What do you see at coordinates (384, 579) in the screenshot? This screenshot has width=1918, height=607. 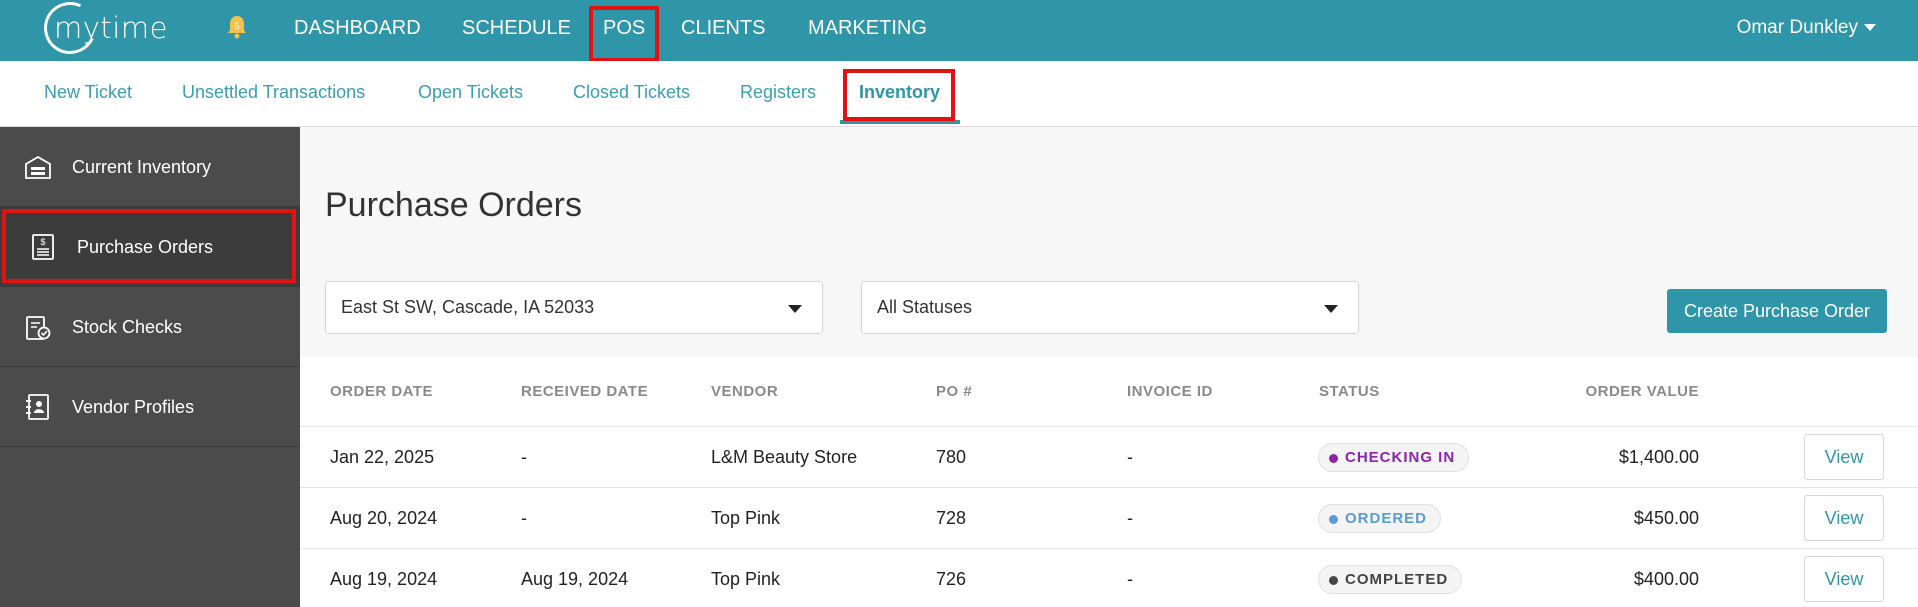 I see `order-date-cell: Aug 19, 2024` at bounding box center [384, 579].